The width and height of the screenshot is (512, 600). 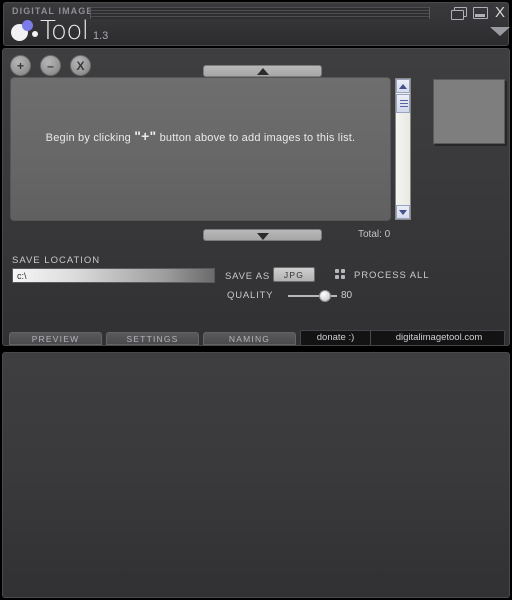 I want to click on list-collapse-handle, so click(x=262, y=71).